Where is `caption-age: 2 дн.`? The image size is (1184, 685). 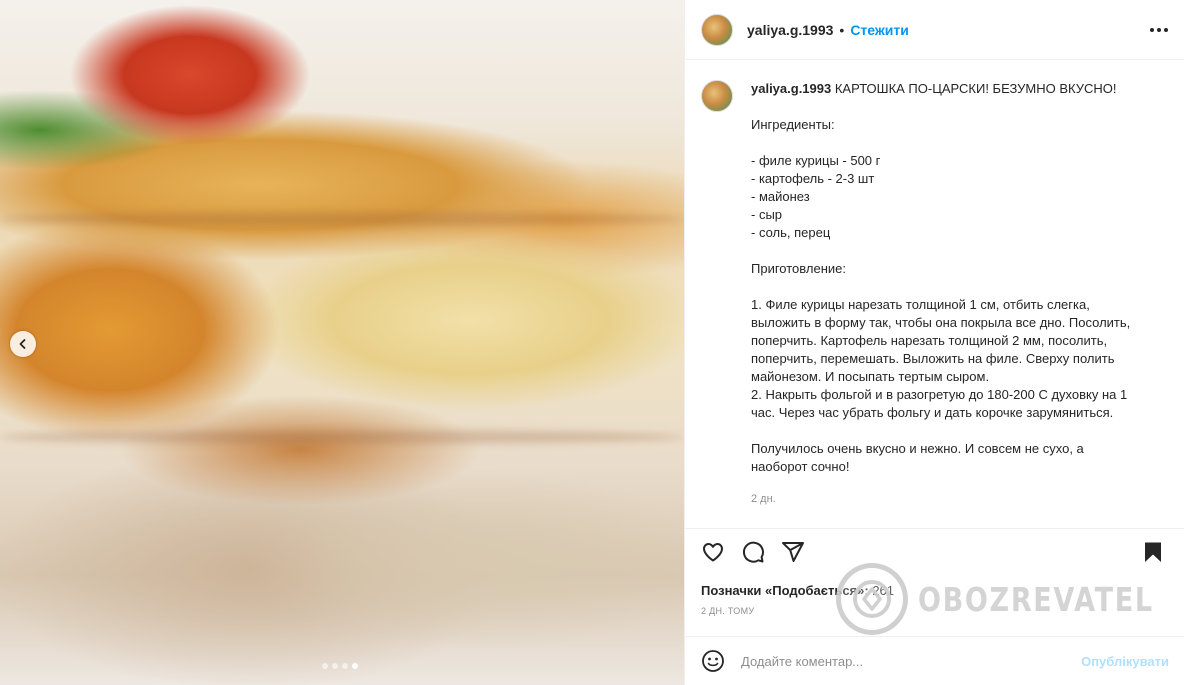 caption-age: 2 дн. is located at coordinates (959, 499).